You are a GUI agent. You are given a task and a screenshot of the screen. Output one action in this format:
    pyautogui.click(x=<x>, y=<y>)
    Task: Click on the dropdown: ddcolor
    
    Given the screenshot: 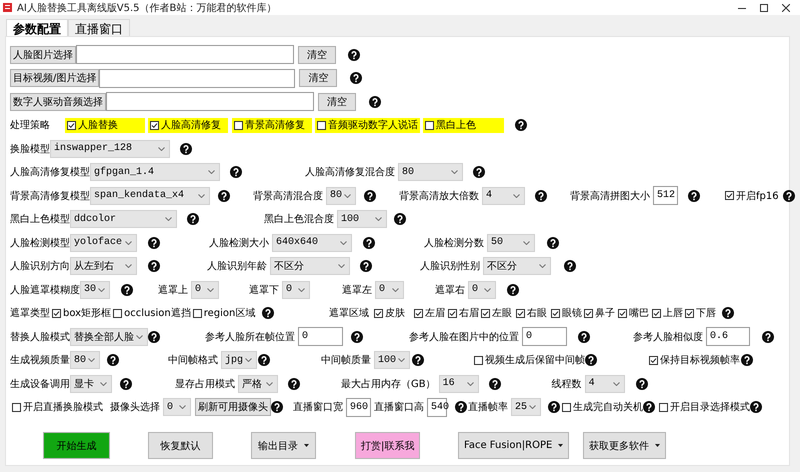 What is the action you would take?
    pyautogui.click(x=123, y=219)
    